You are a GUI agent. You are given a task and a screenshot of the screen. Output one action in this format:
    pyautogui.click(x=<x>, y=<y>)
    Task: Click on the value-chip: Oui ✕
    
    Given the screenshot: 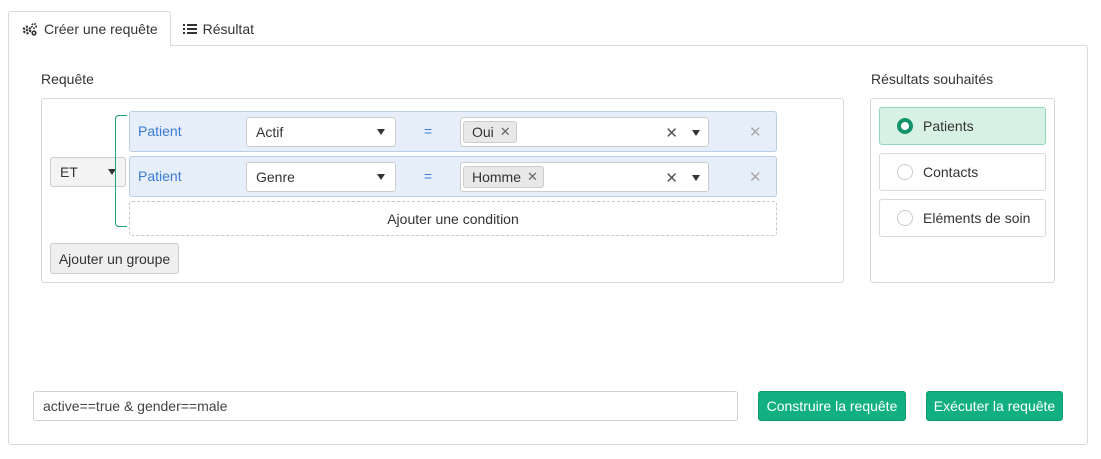 What is the action you would take?
    pyautogui.click(x=490, y=132)
    